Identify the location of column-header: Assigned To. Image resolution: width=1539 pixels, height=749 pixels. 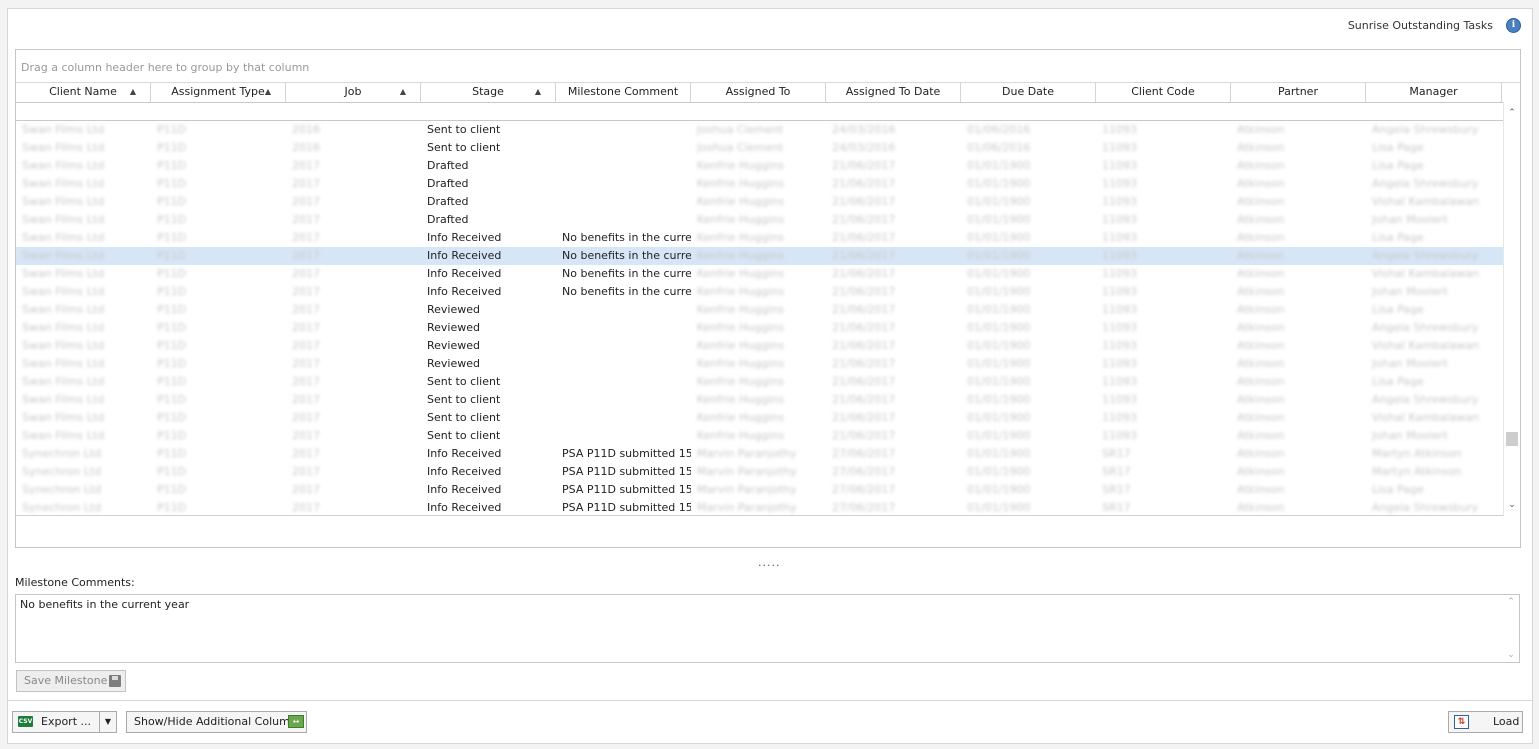
(758, 92).